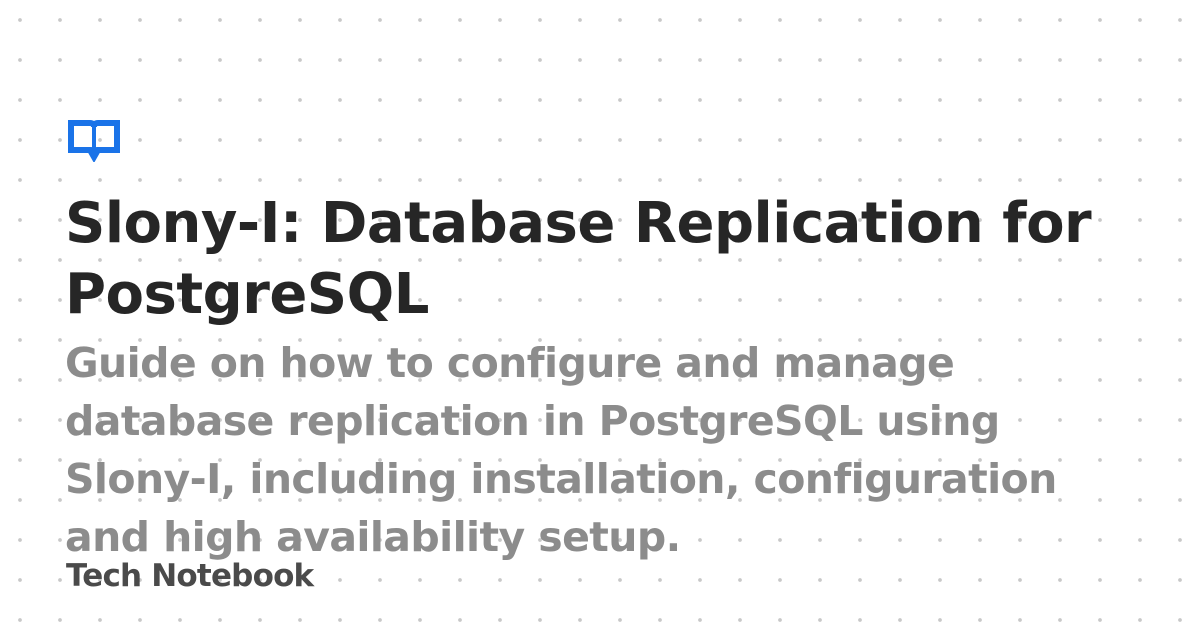 The image size is (1200, 630). What do you see at coordinates (190, 576) in the screenshot?
I see `site-name: Tech Notebook` at bounding box center [190, 576].